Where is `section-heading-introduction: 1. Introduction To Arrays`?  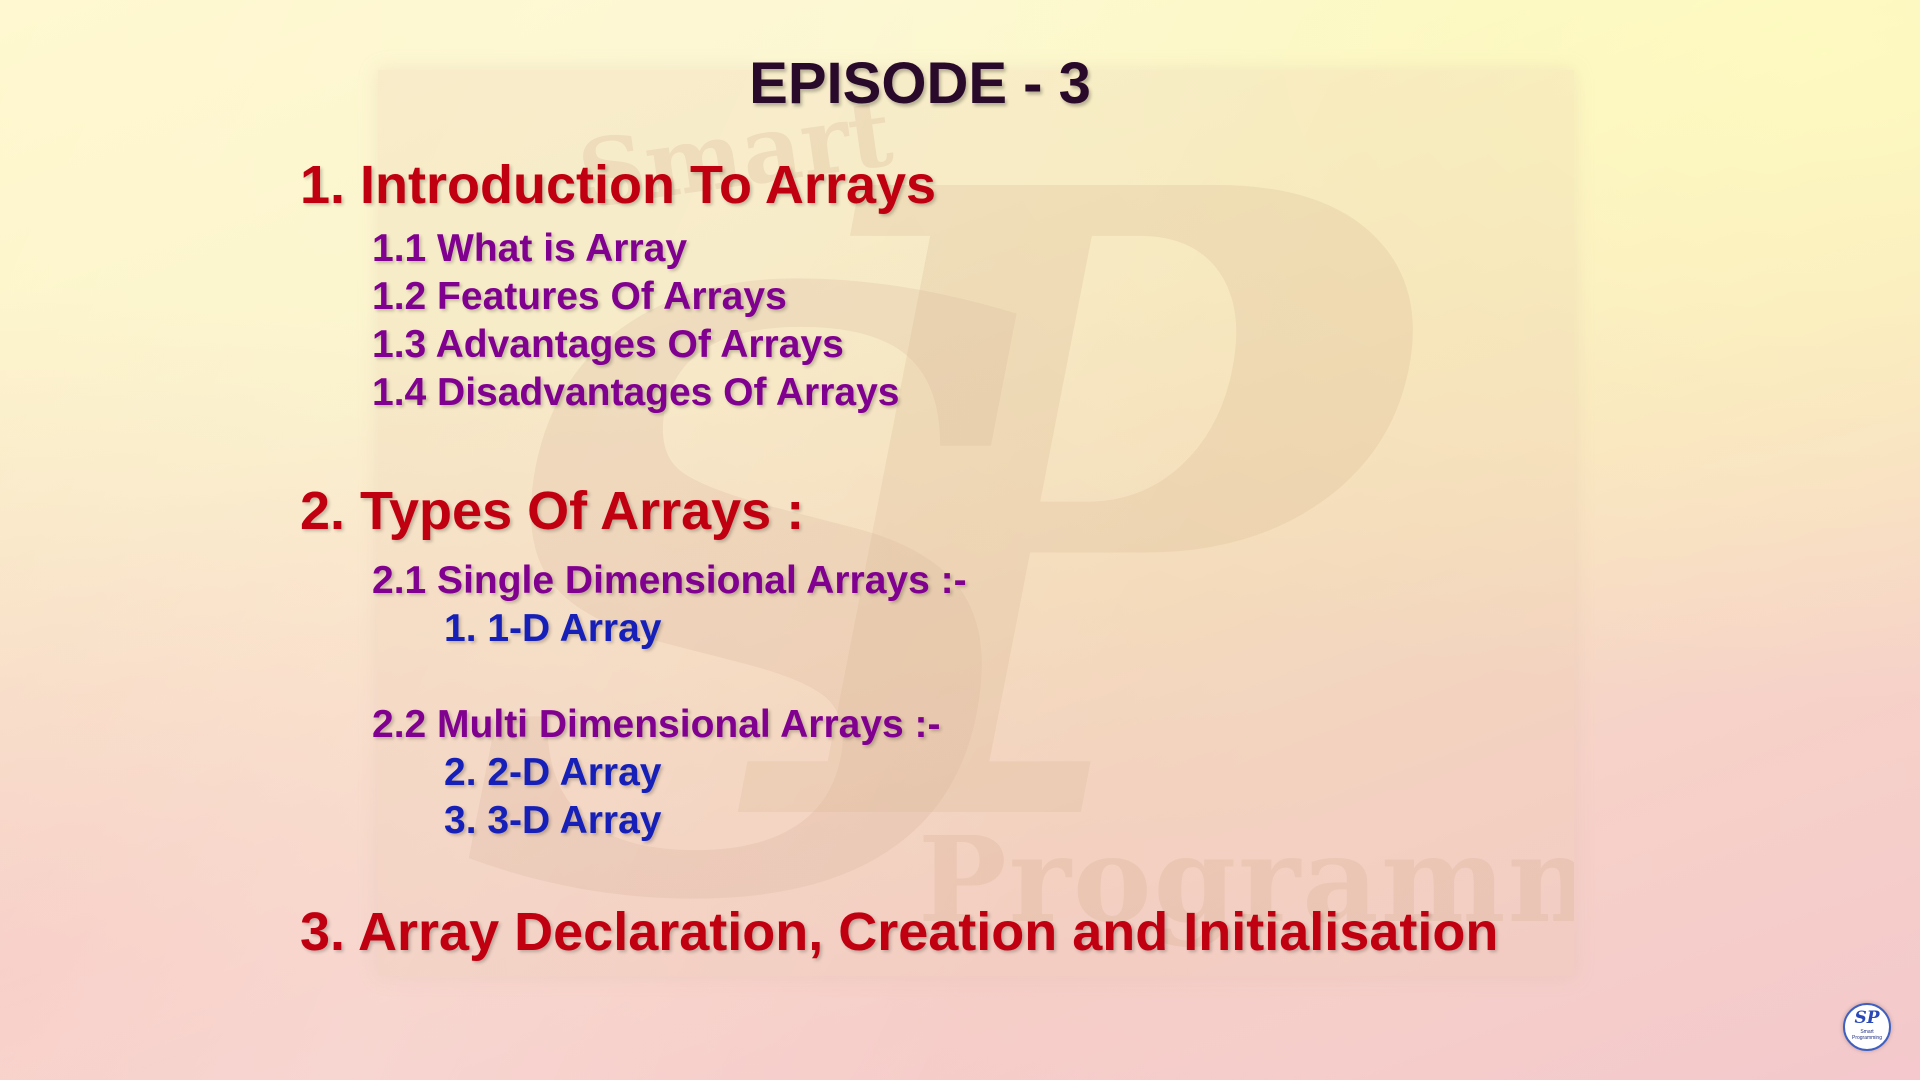
section-heading-introduction: 1. Introduction To Arrays is located at coordinates (618, 185).